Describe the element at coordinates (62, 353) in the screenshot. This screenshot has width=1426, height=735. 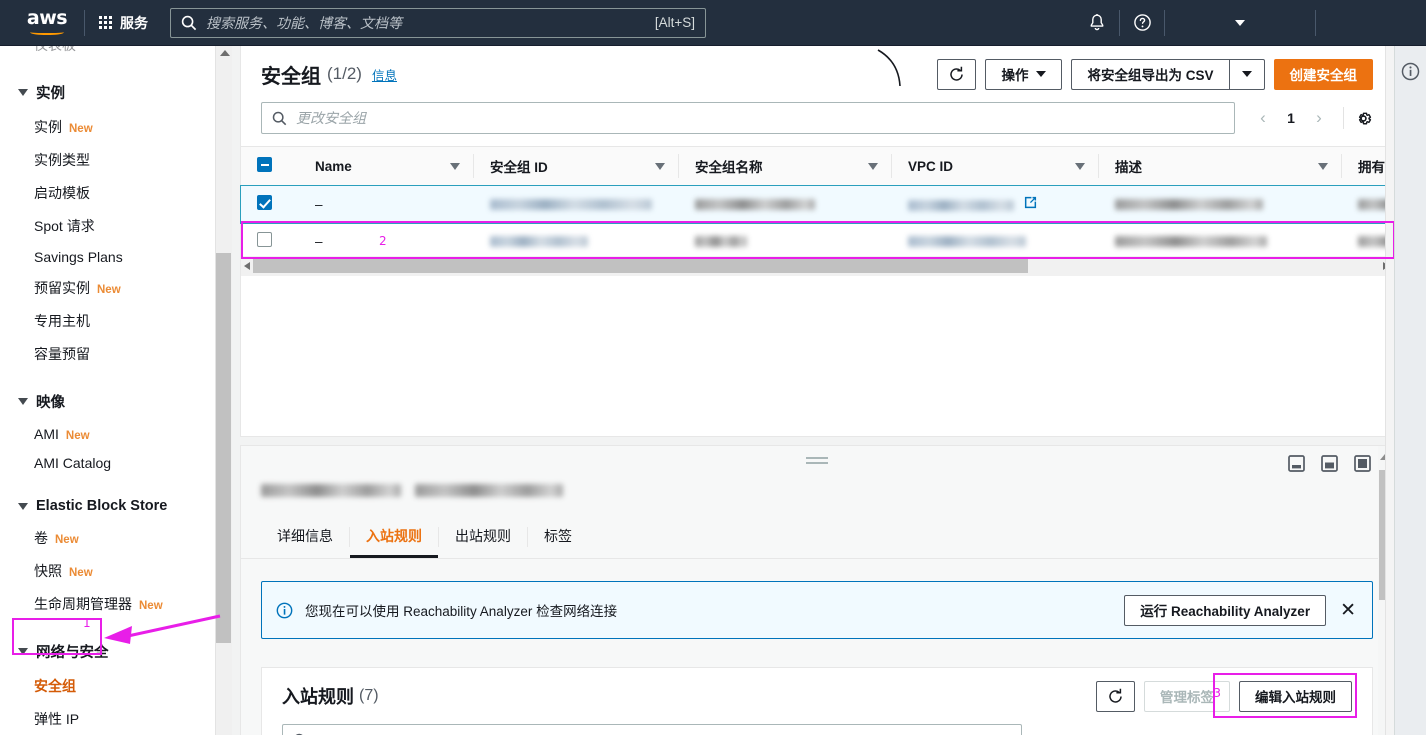
I see `sidebar-item-label: 容量预留` at that location.